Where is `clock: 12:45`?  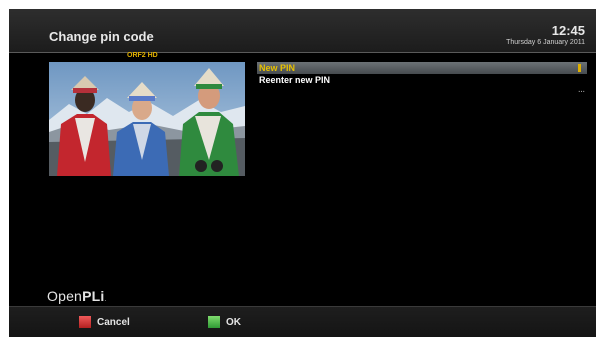 clock: 12:45 is located at coordinates (568, 30).